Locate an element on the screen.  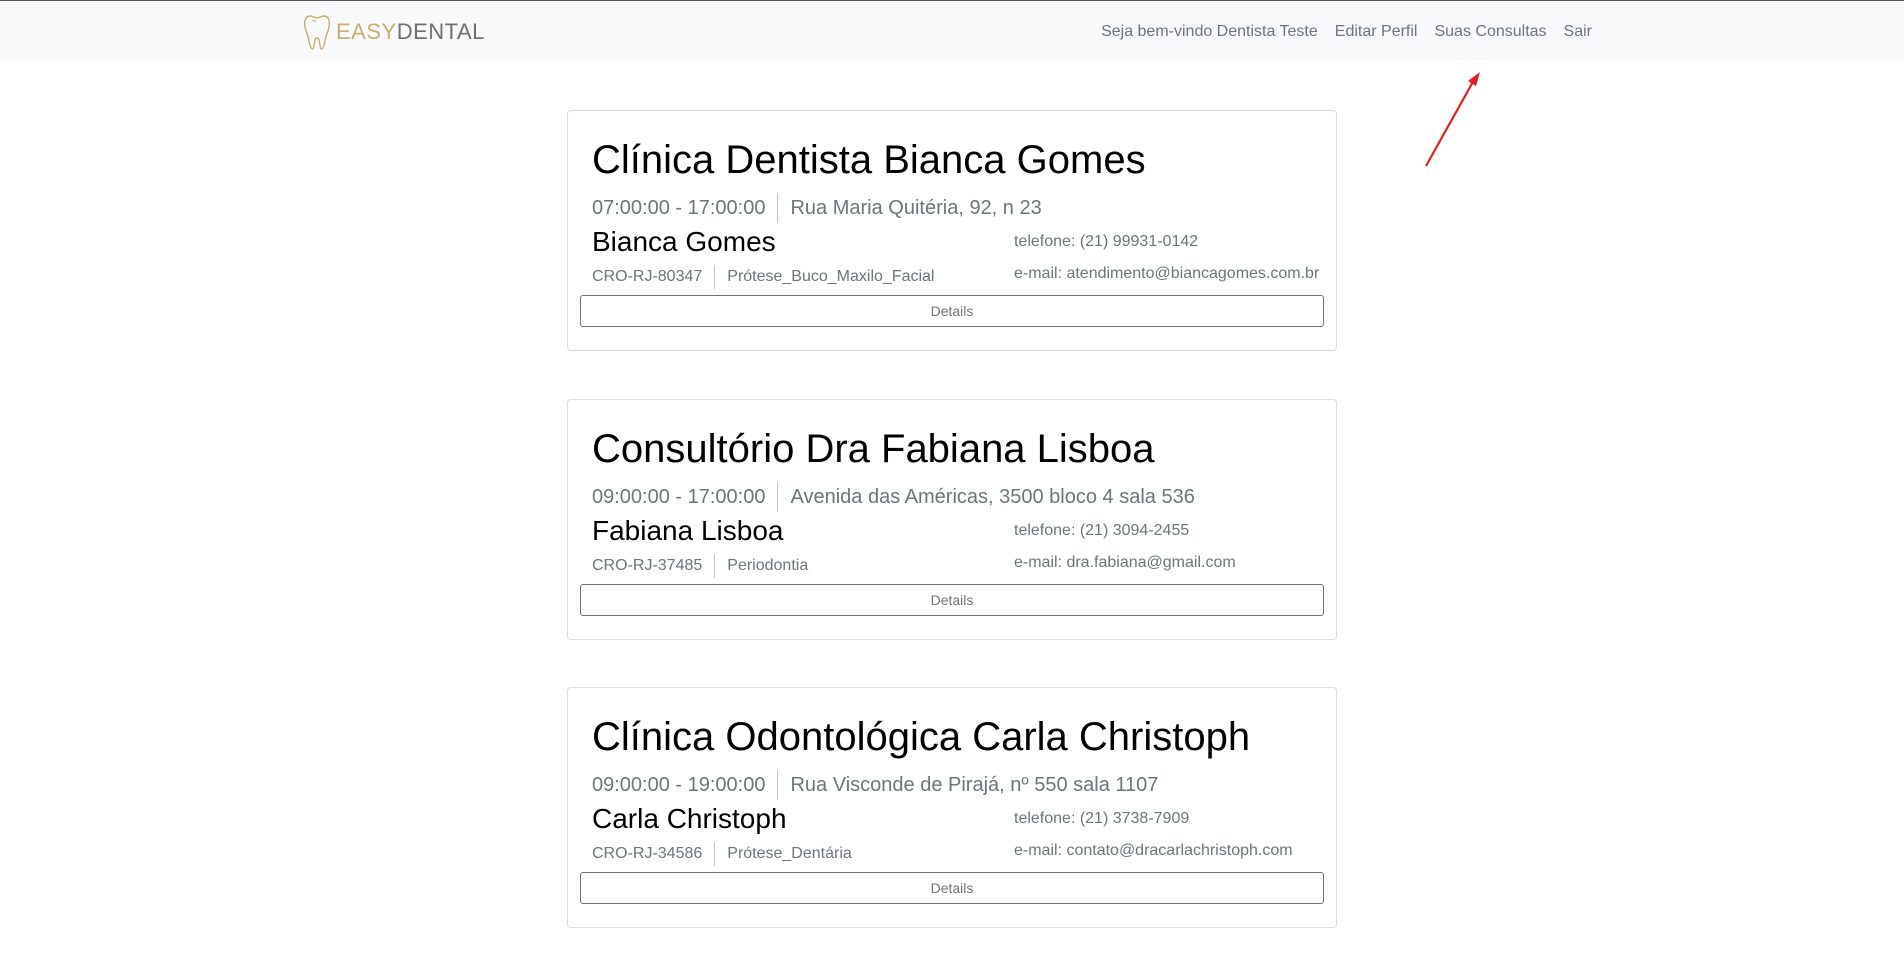
brand-logo: EASYDENTAL is located at coordinates (393, 32).